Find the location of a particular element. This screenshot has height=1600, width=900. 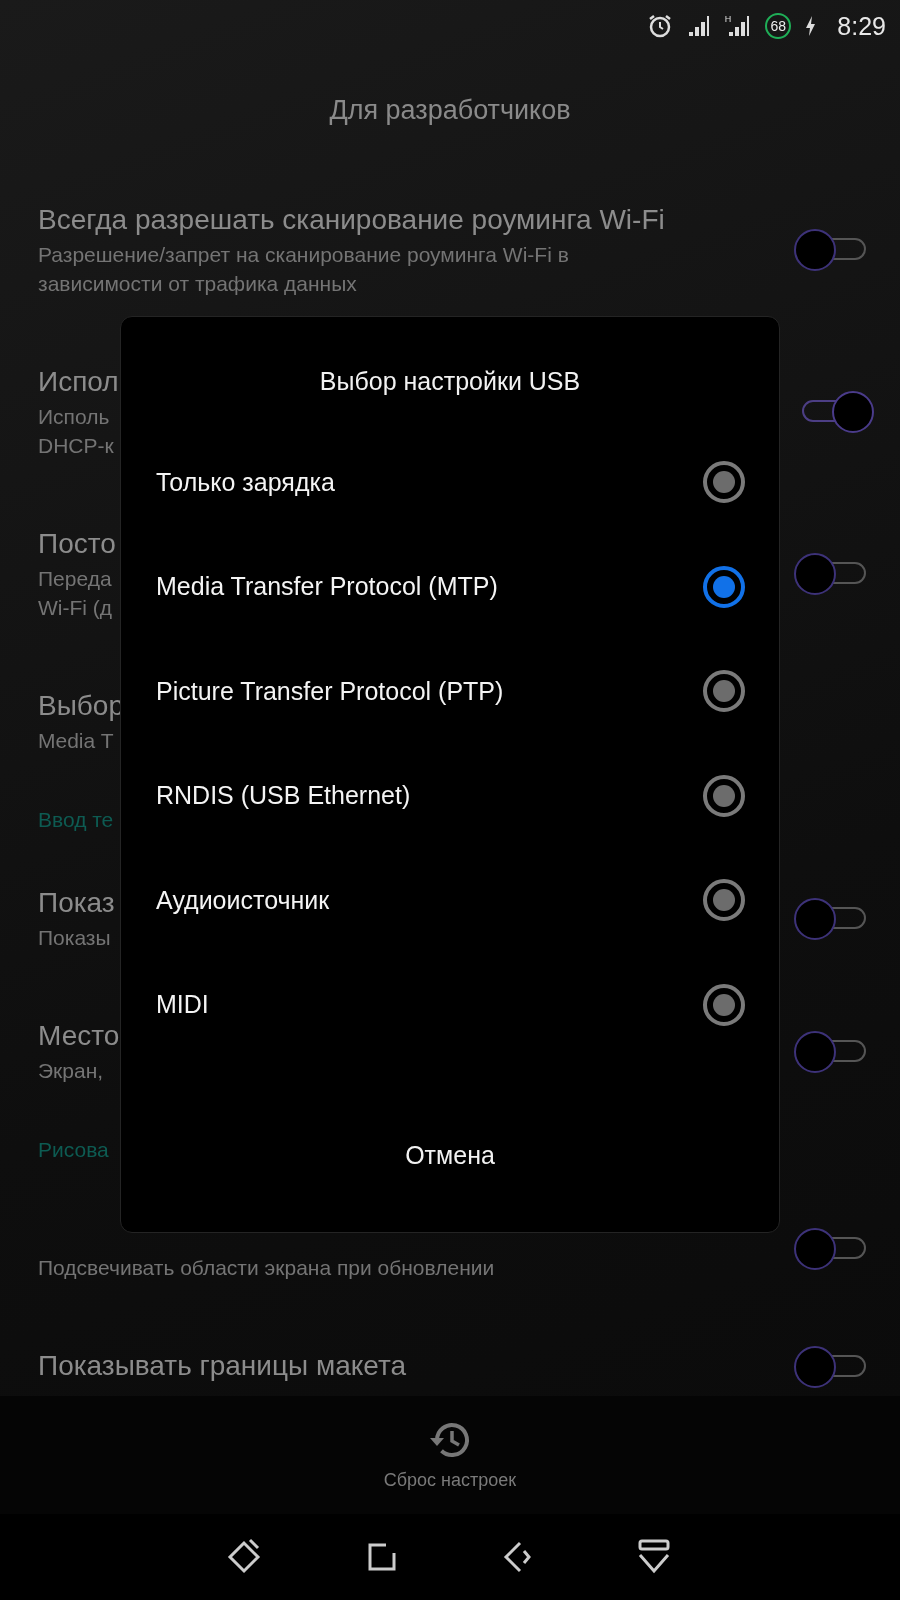

setting-title: Место is located at coordinates (79, 1036).